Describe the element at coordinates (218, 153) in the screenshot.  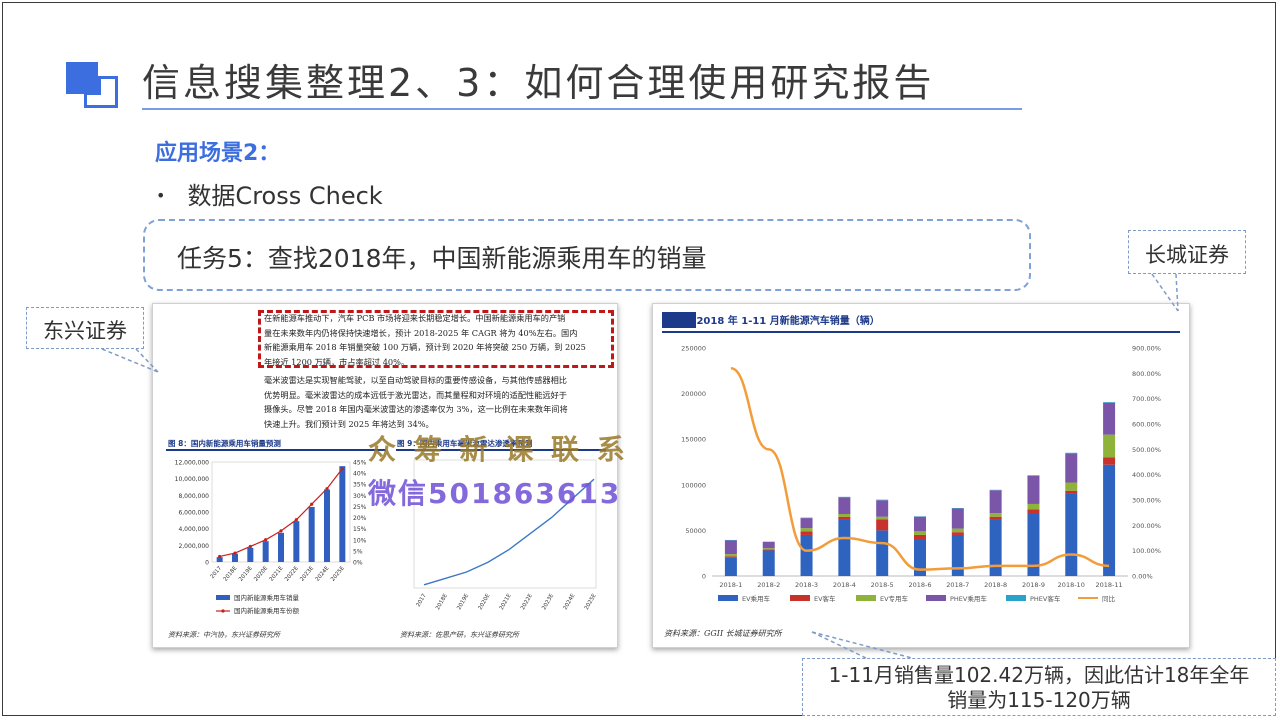
I see `scene-label: 应用场景2：` at that location.